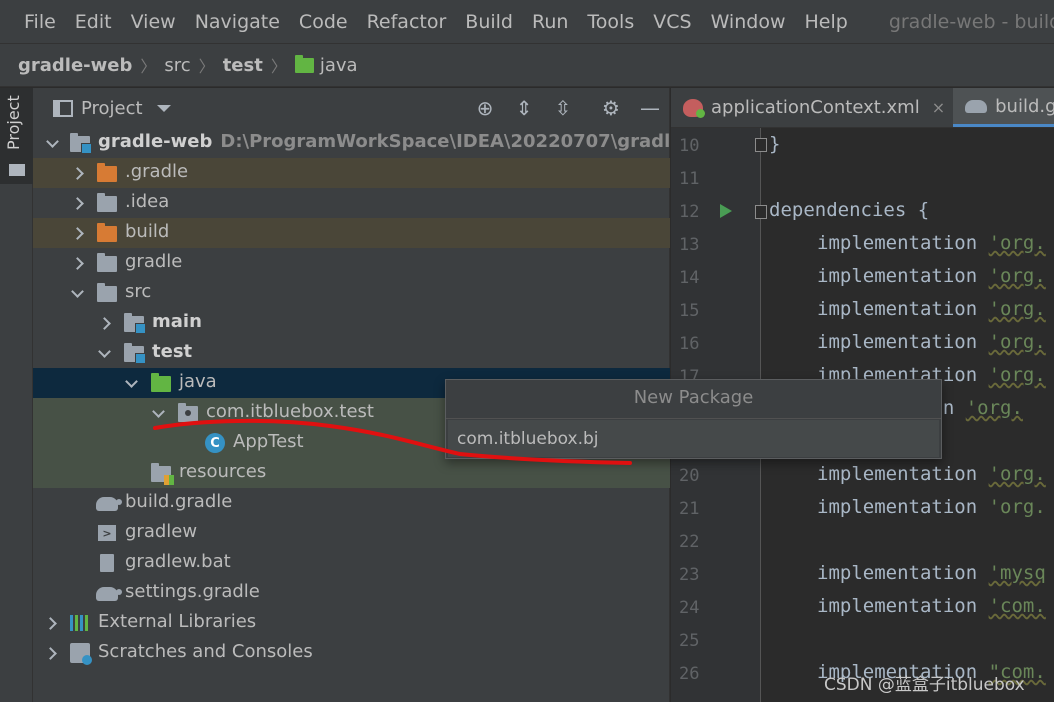 The height and width of the screenshot is (702, 1054). I want to click on tree-label: resources, so click(223, 471).